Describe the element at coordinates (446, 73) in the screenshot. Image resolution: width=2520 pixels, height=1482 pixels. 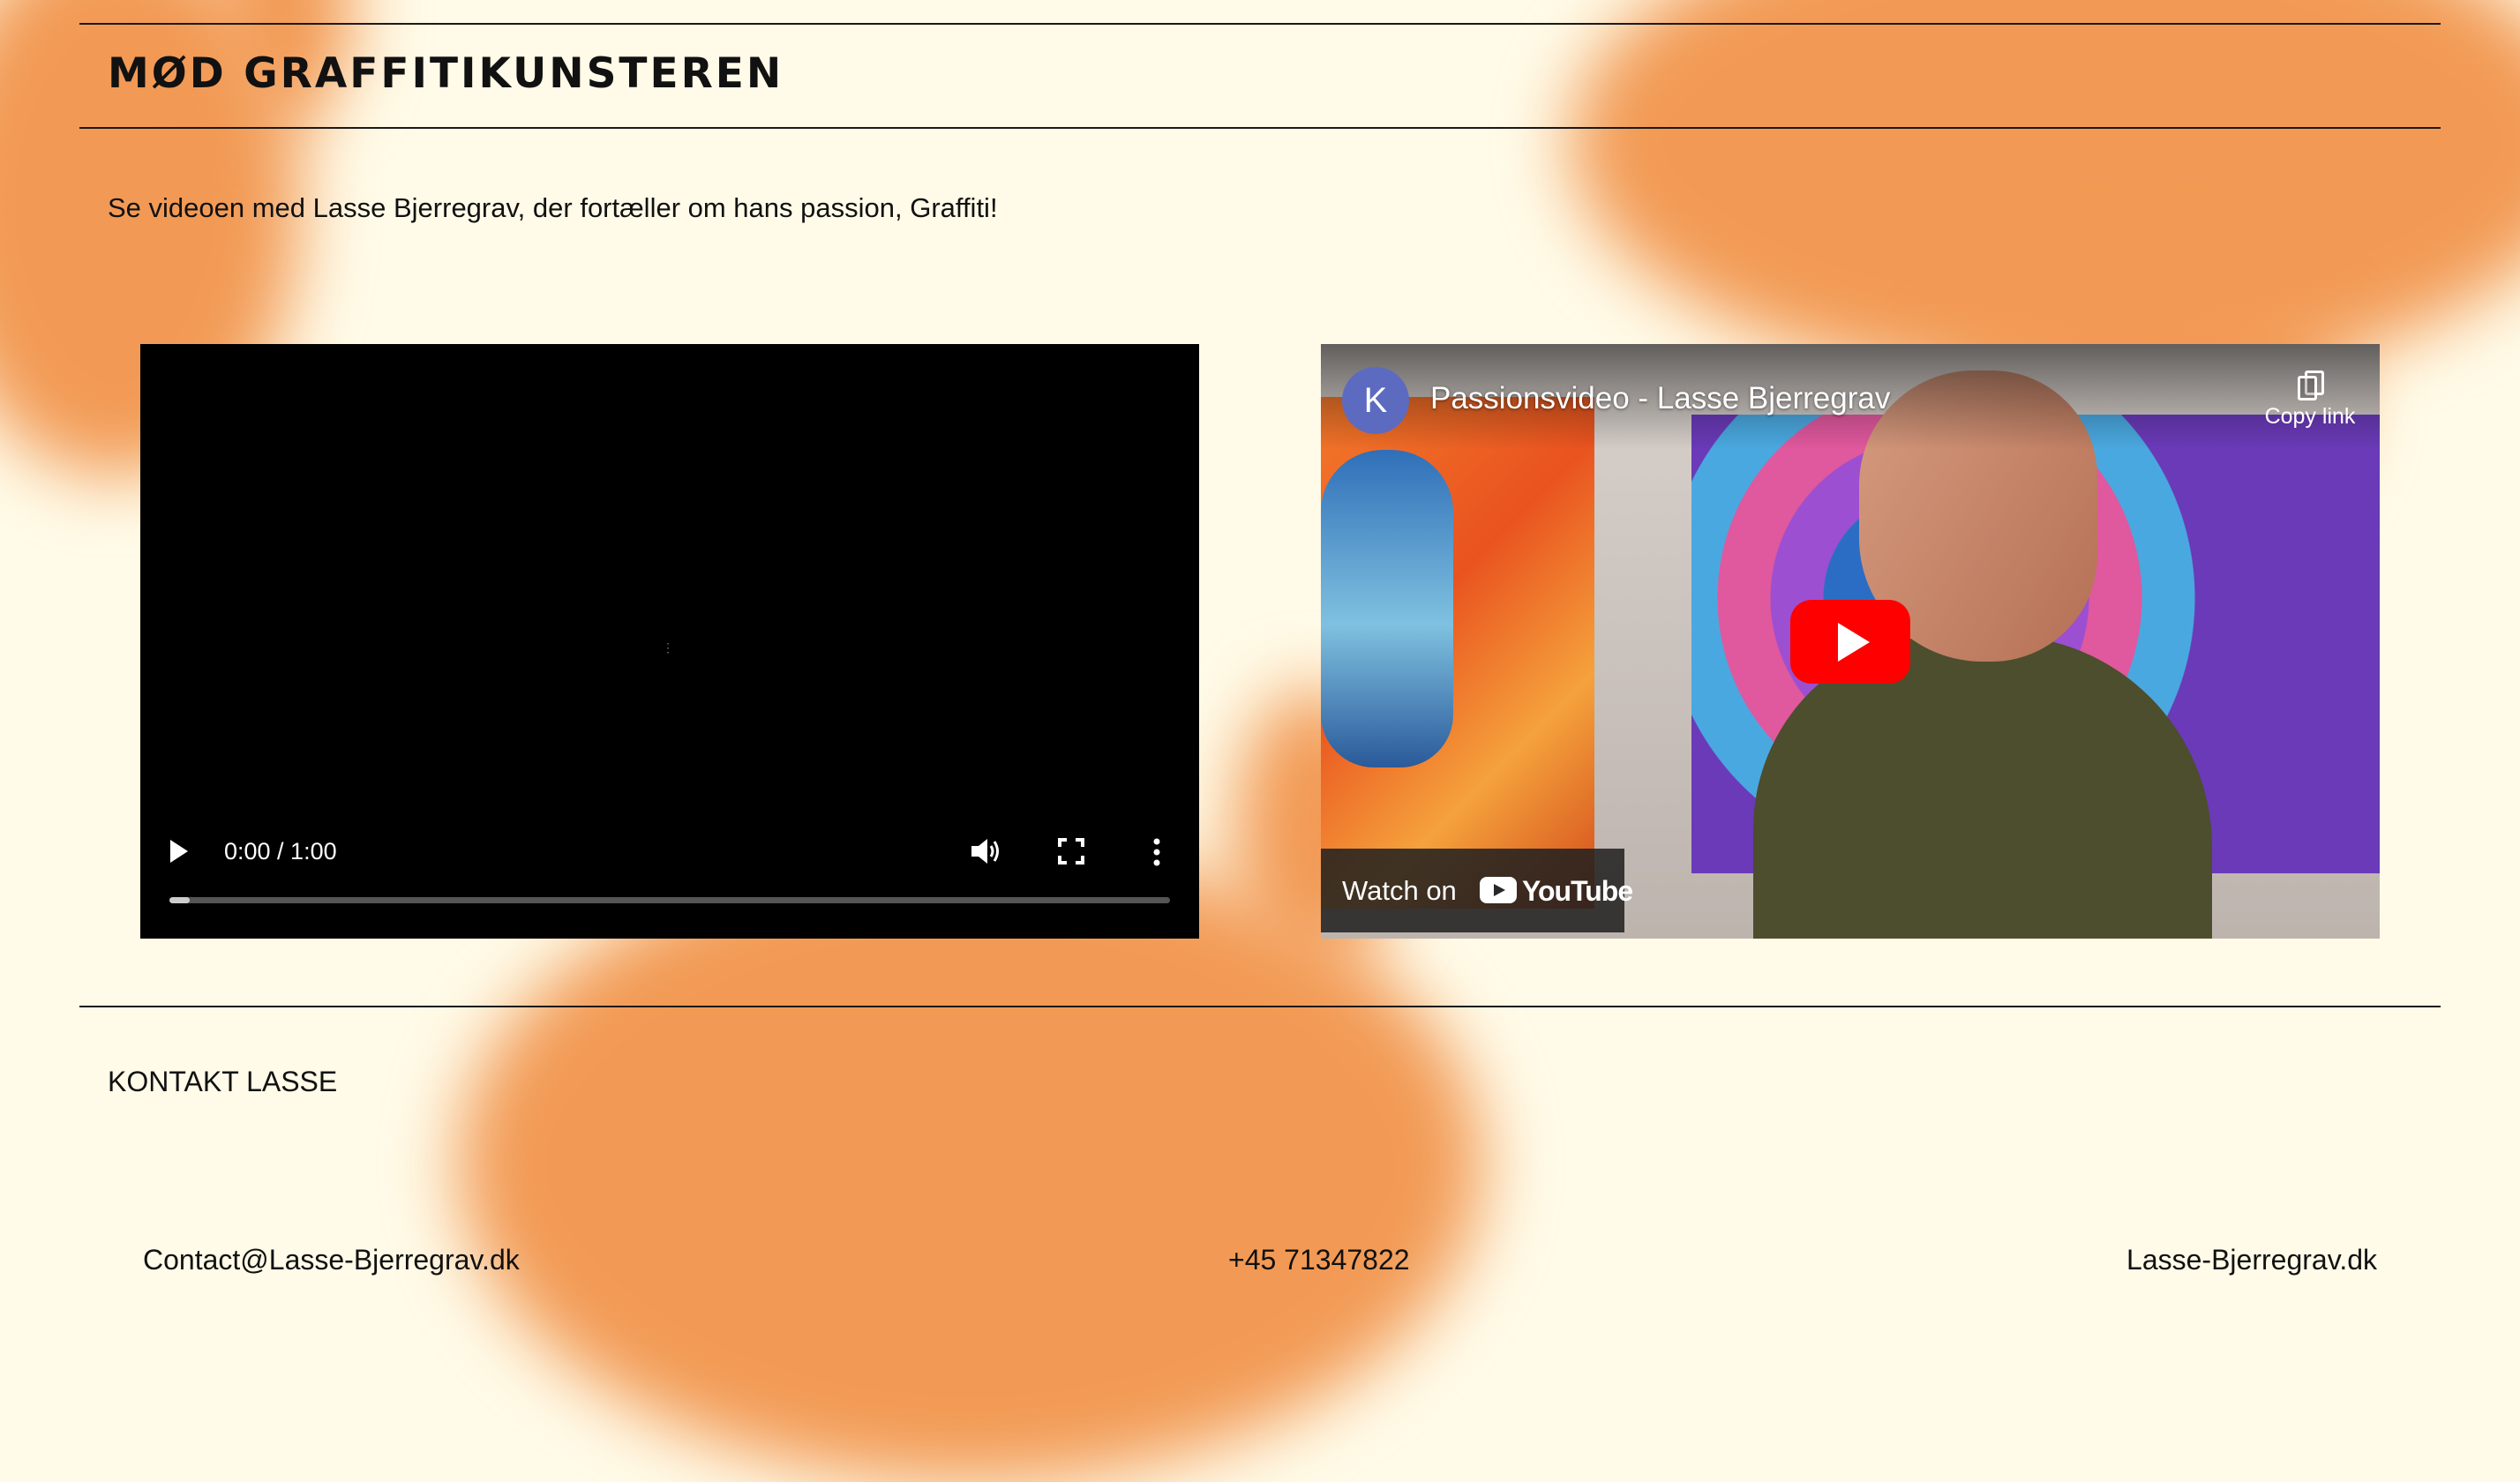
I see `page-title: MØD GRAFFITIKUNSTEREN` at that location.